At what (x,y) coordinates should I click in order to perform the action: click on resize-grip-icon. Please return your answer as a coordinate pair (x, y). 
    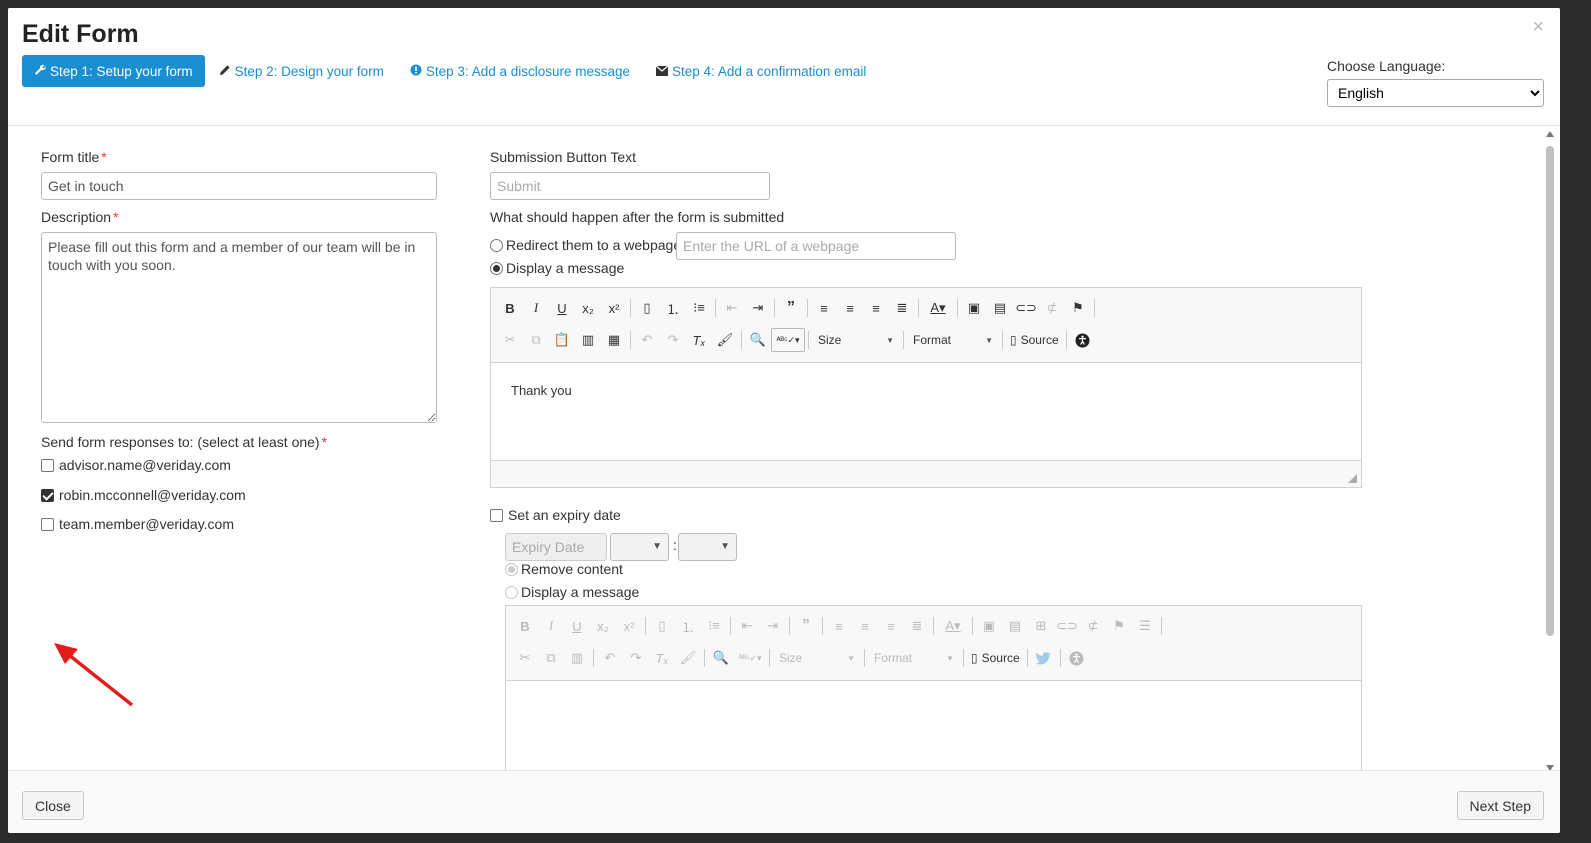
    Looking at the image, I should click on (1352, 478).